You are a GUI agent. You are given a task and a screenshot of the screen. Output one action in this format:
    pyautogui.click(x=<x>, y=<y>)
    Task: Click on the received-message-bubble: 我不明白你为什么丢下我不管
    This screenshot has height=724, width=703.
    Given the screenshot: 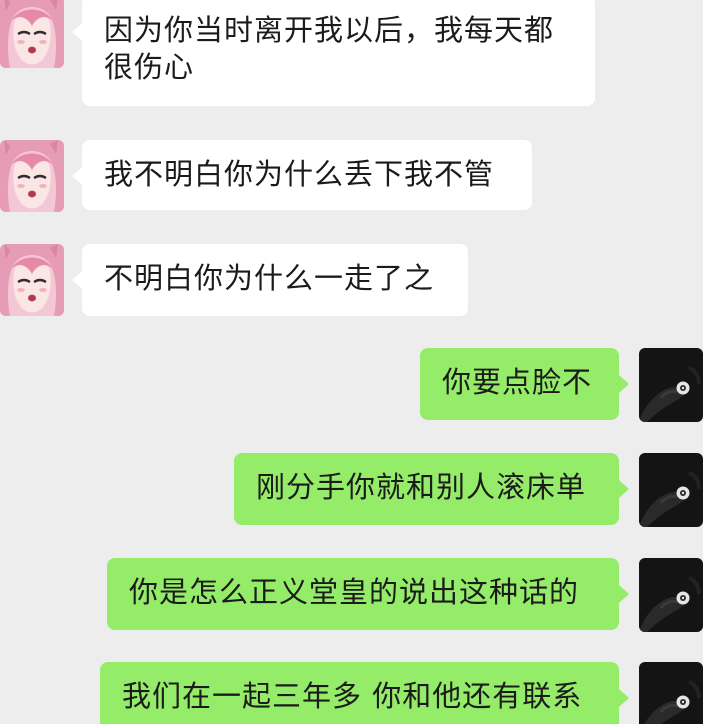 What is the action you would take?
    pyautogui.click(x=302, y=175)
    